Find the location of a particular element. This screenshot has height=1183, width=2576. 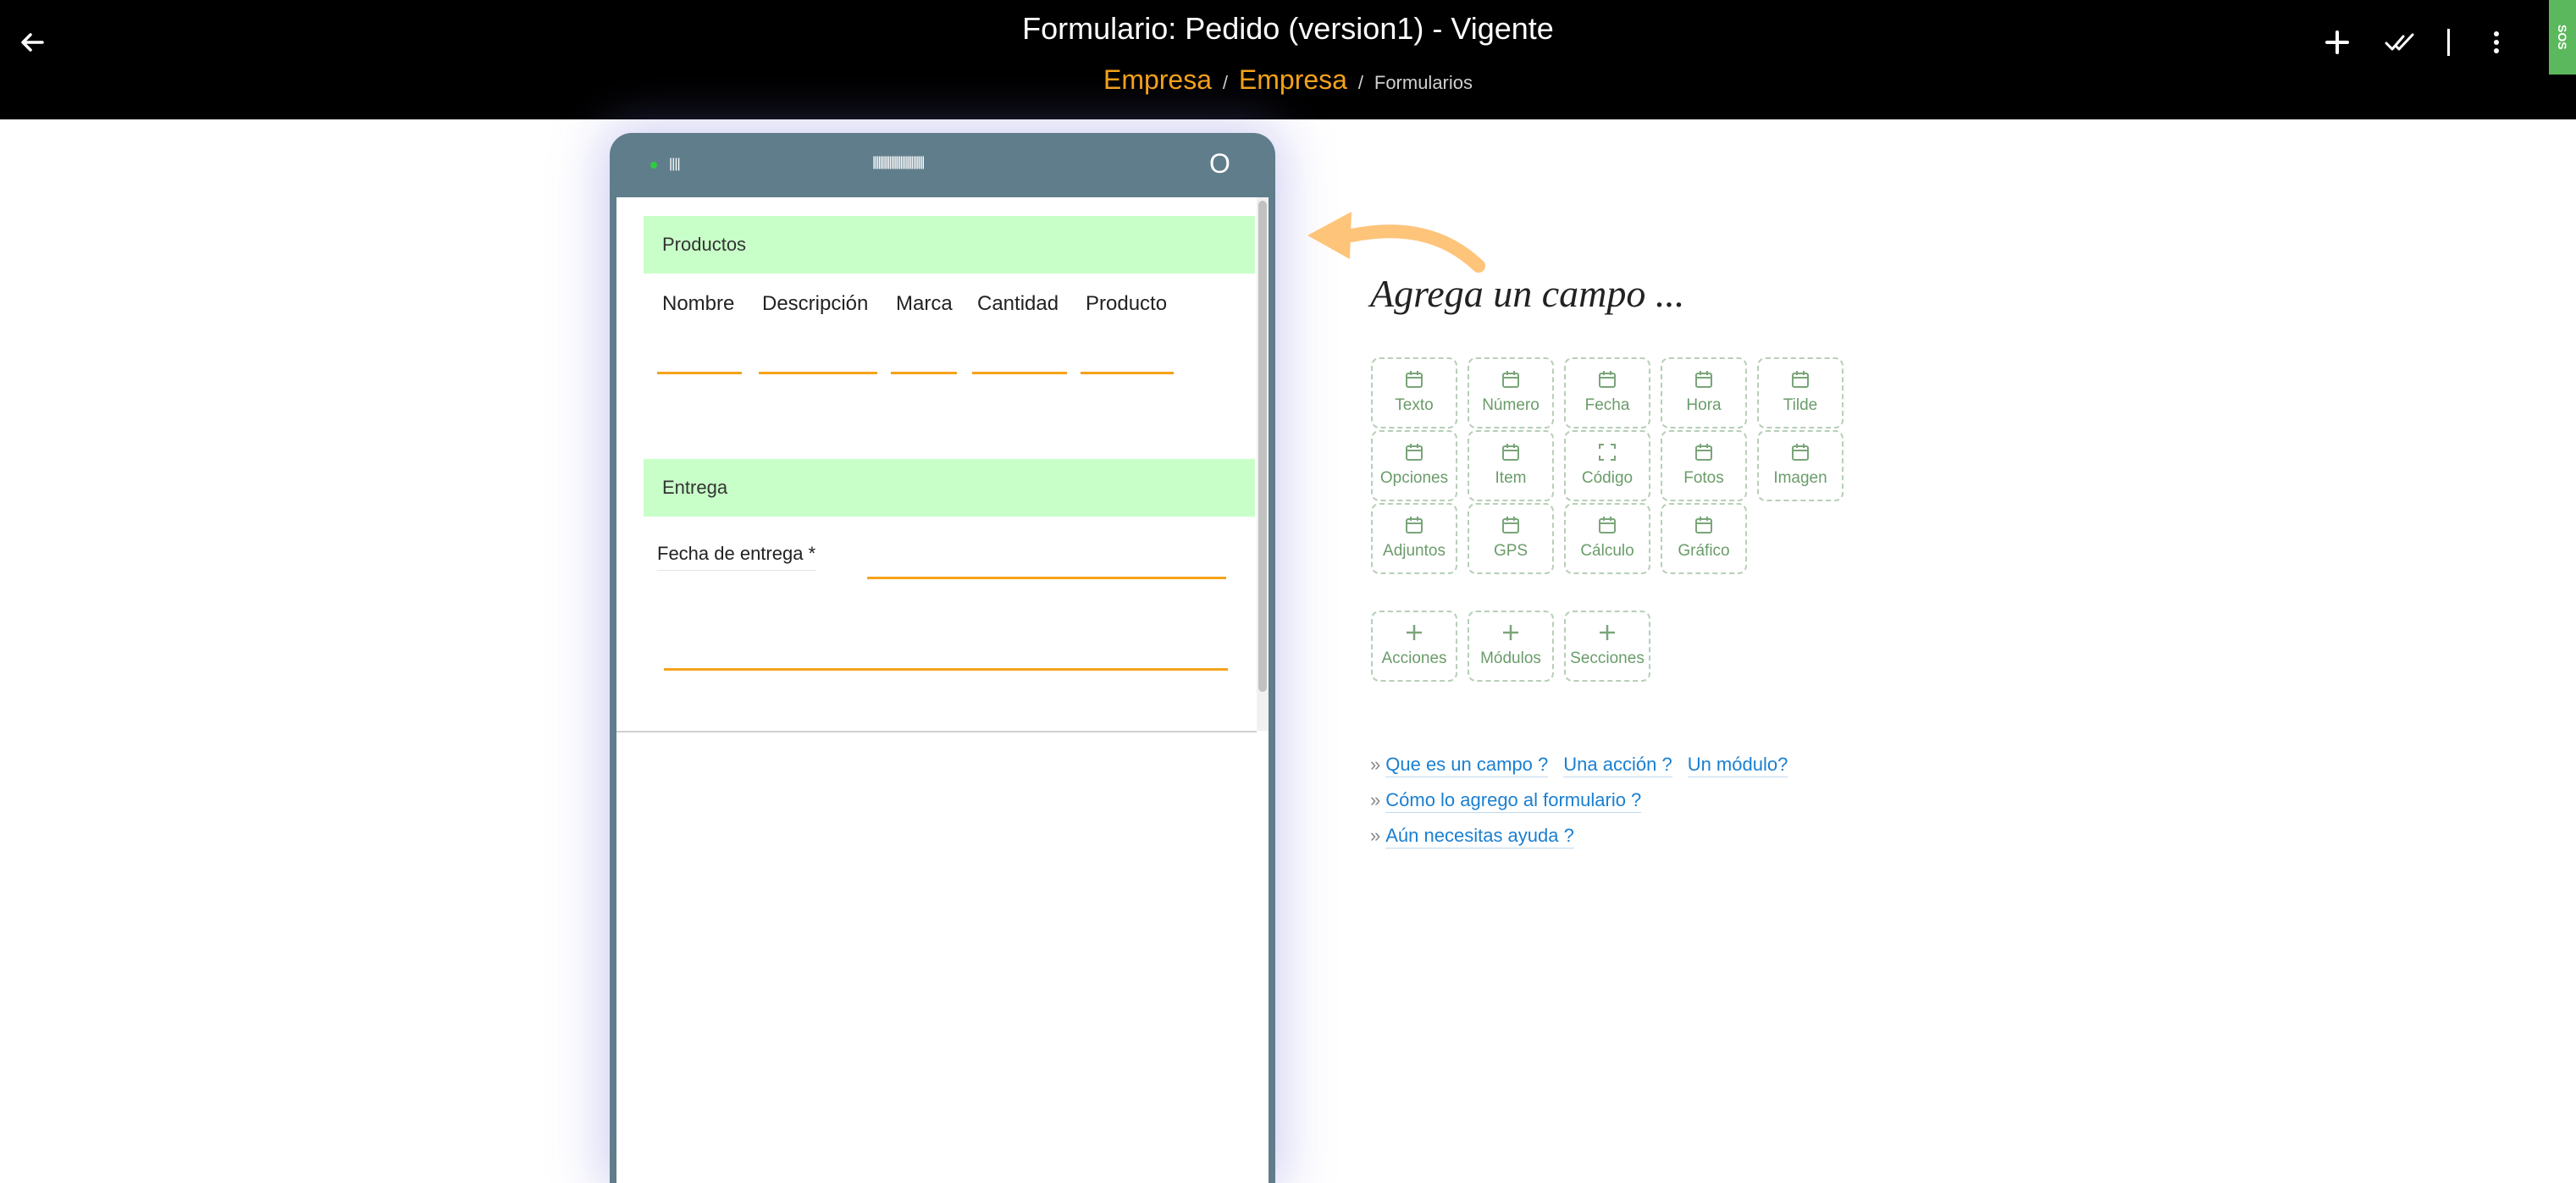

add-type-tile: Secciones is located at coordinates (1607, 646).